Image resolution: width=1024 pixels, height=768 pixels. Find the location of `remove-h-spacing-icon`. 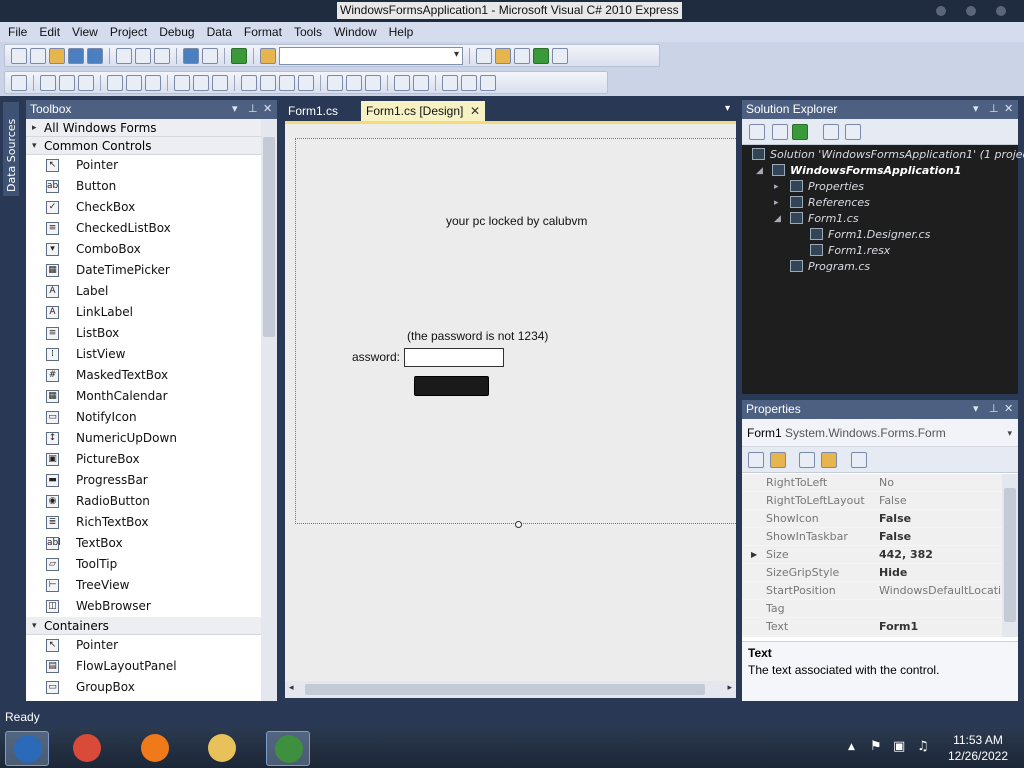

remove-h-spacing-icon is located at coordinates (306, 82).